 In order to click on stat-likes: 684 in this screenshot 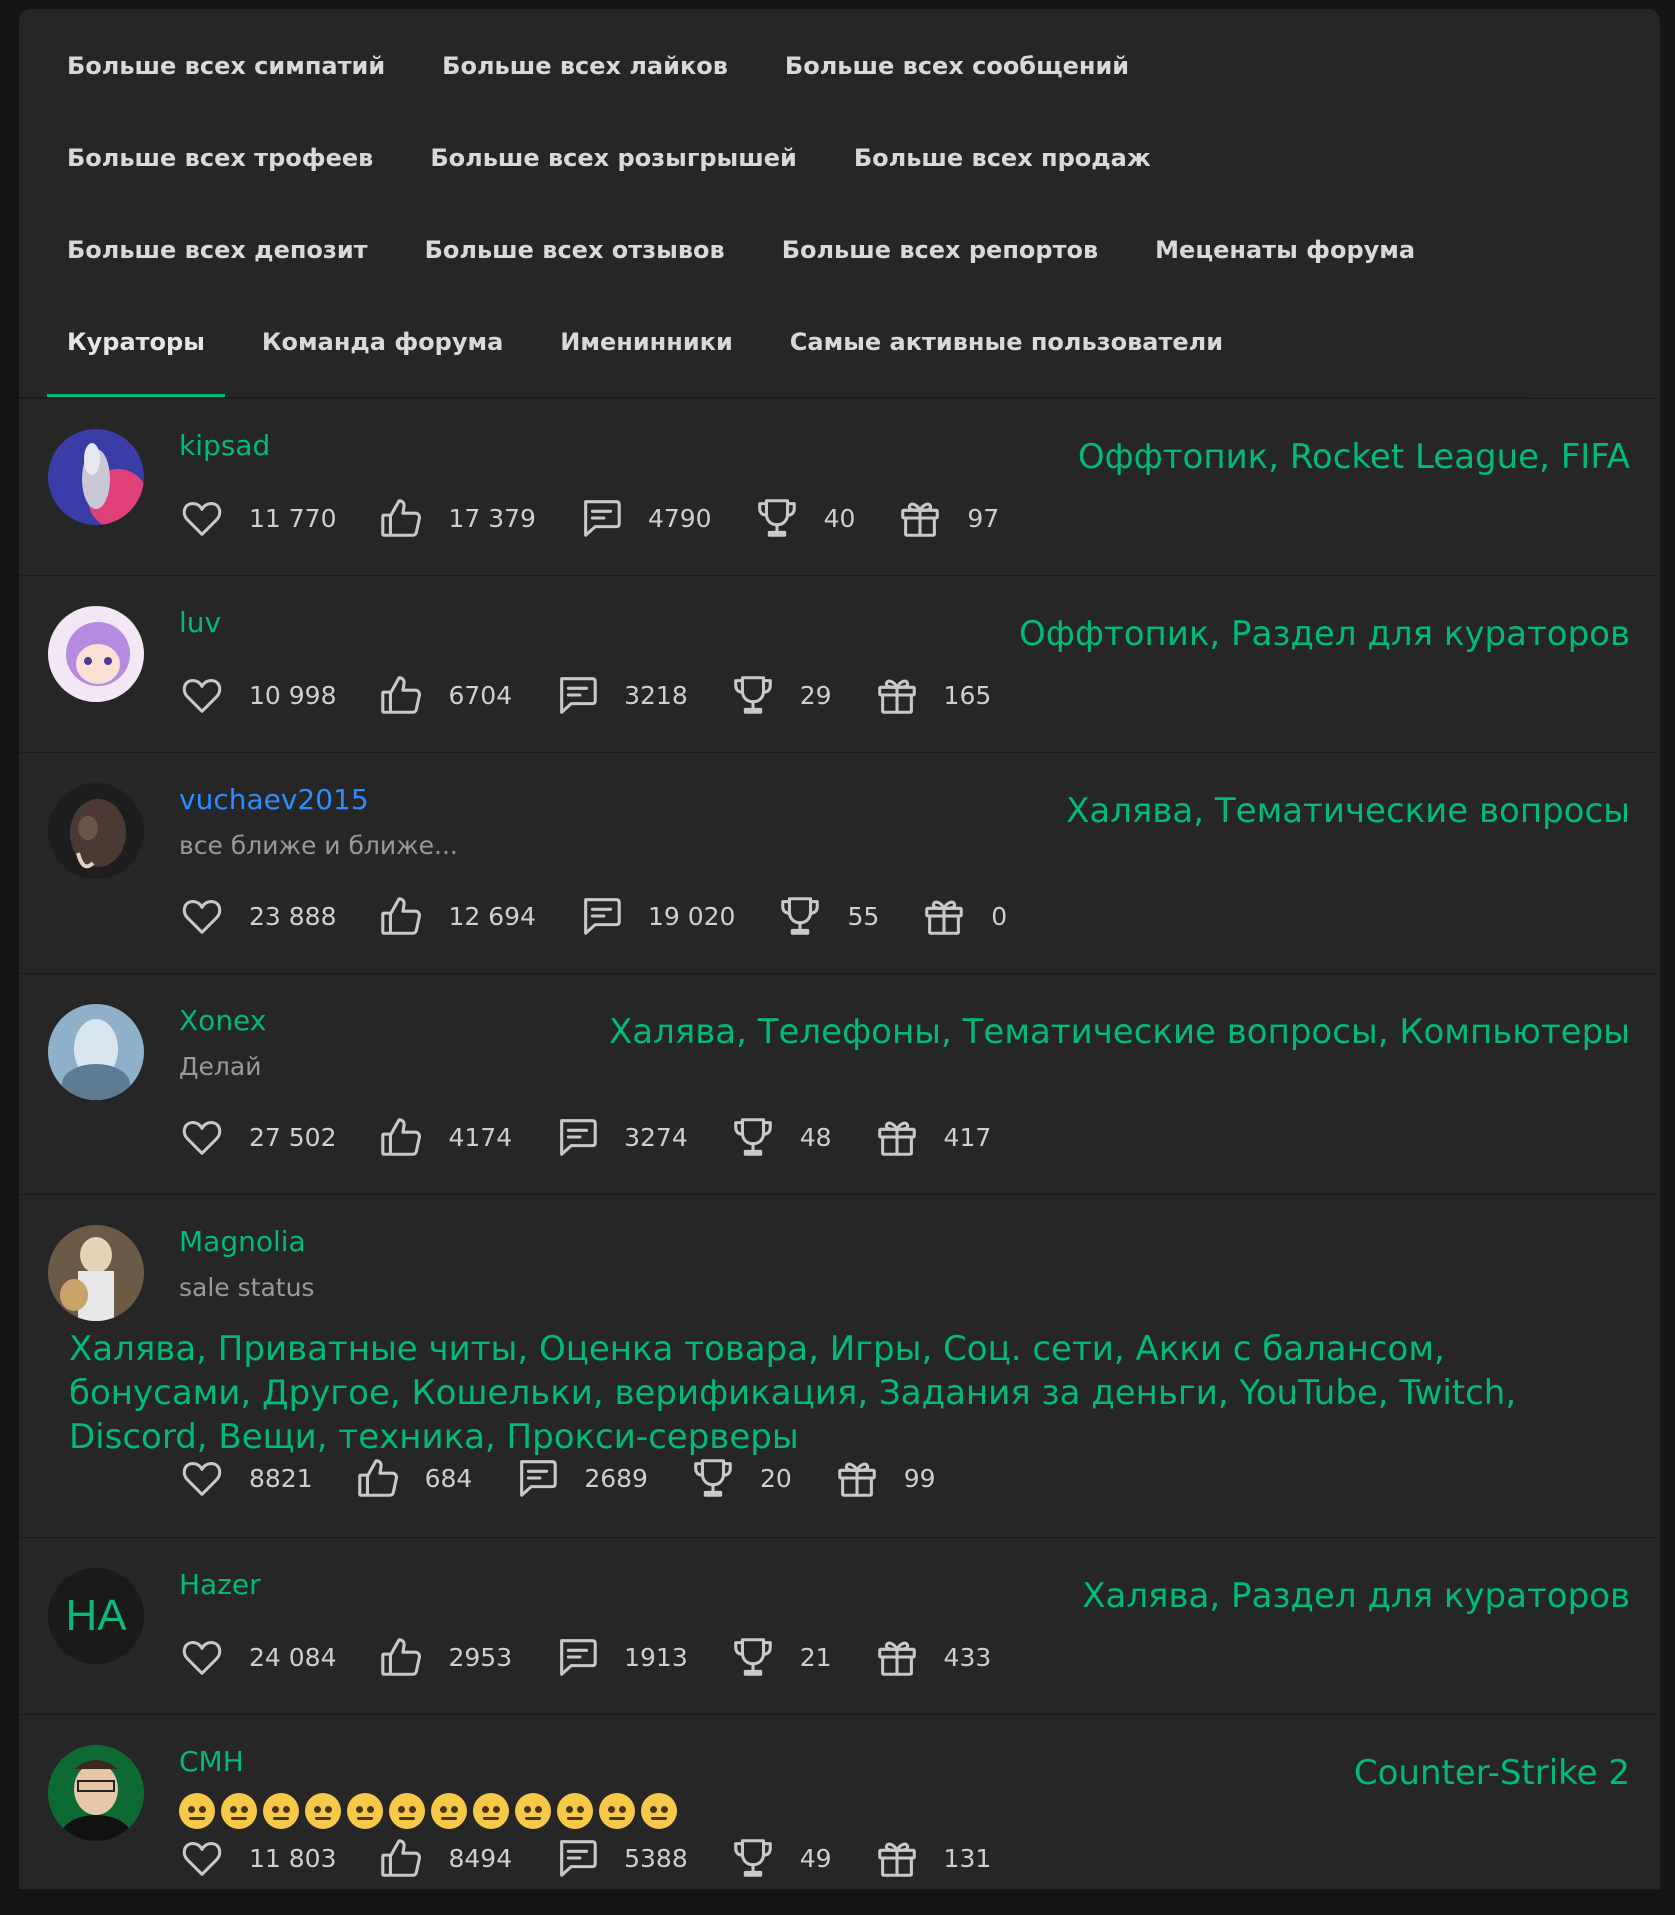, I will do `click(414, 1478)`.